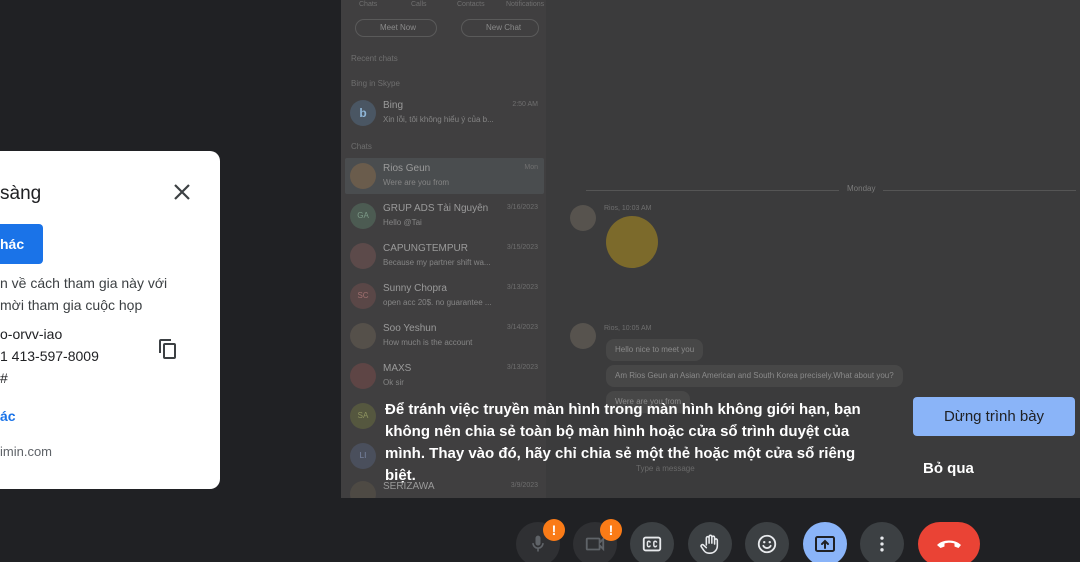 The width and height of the screenshot is (1080, 562). Describe the element at coordinates (368, 4) in the screenshot. I see `tab-chats: Chats` at that location.